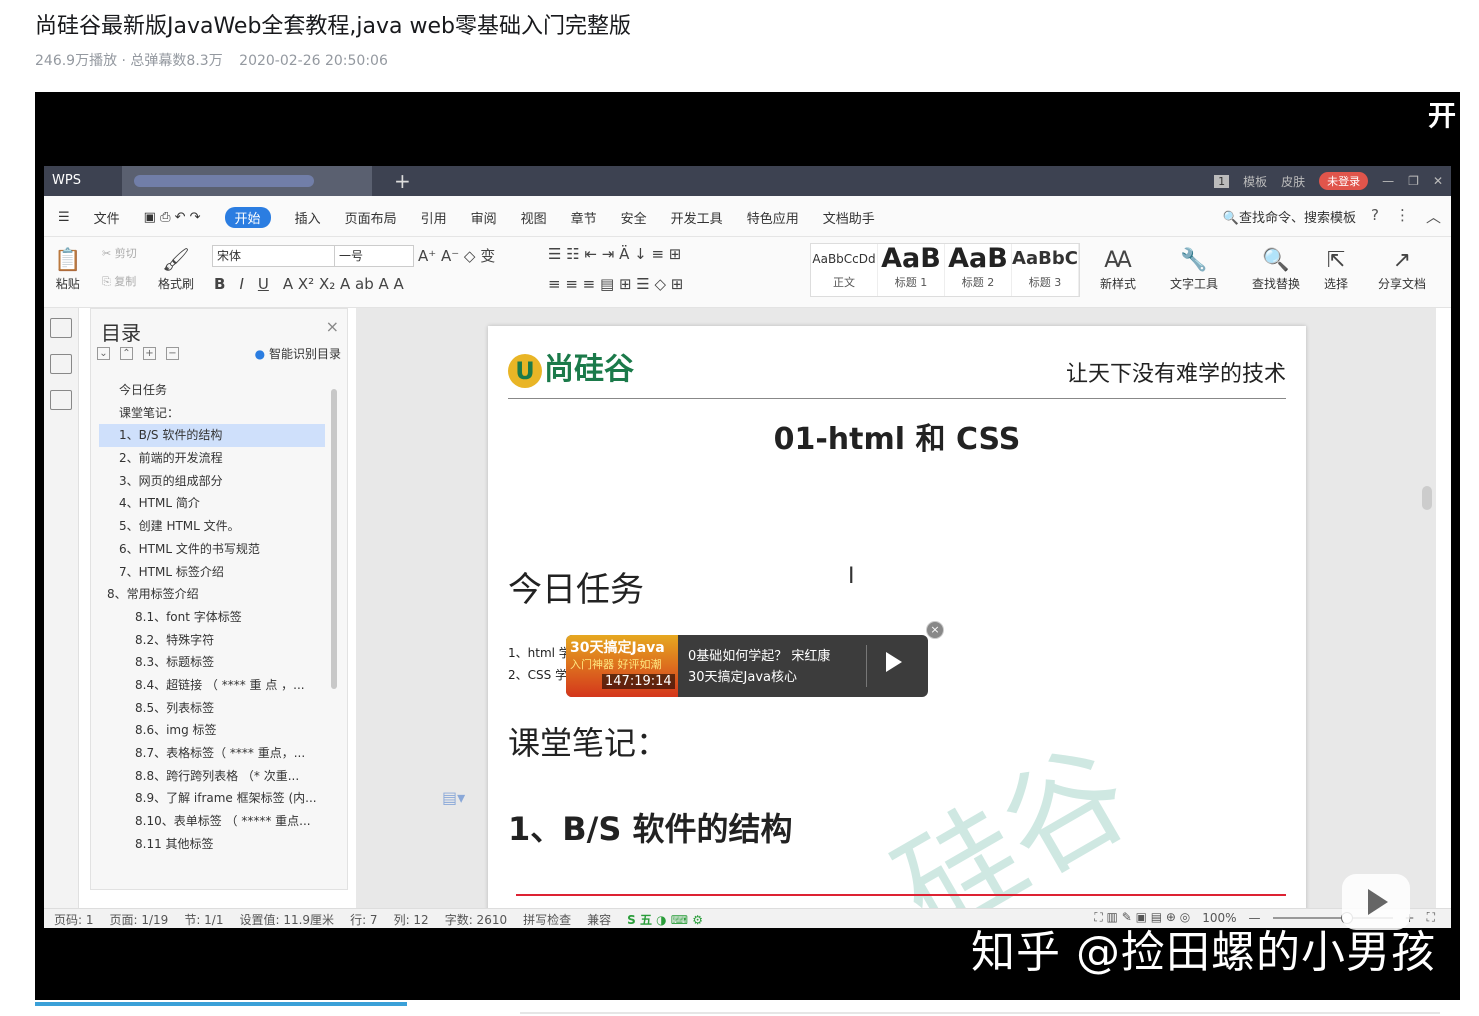 The height and width of the screenshot is (1016, 1479). What do you see at coordinates (64, 217) in the screenshot?
I see `menu-icon: ☰` at bounding box center [64, 217].